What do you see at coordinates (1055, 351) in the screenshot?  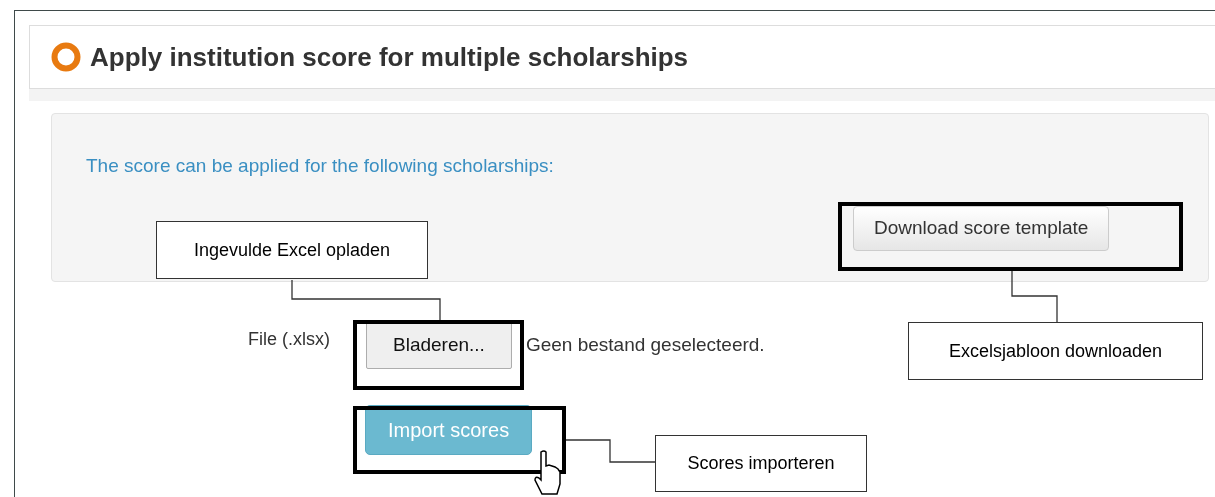 I see `annotation-label: Excelsjabloon downloaden` at bounding box center [1055, 351].